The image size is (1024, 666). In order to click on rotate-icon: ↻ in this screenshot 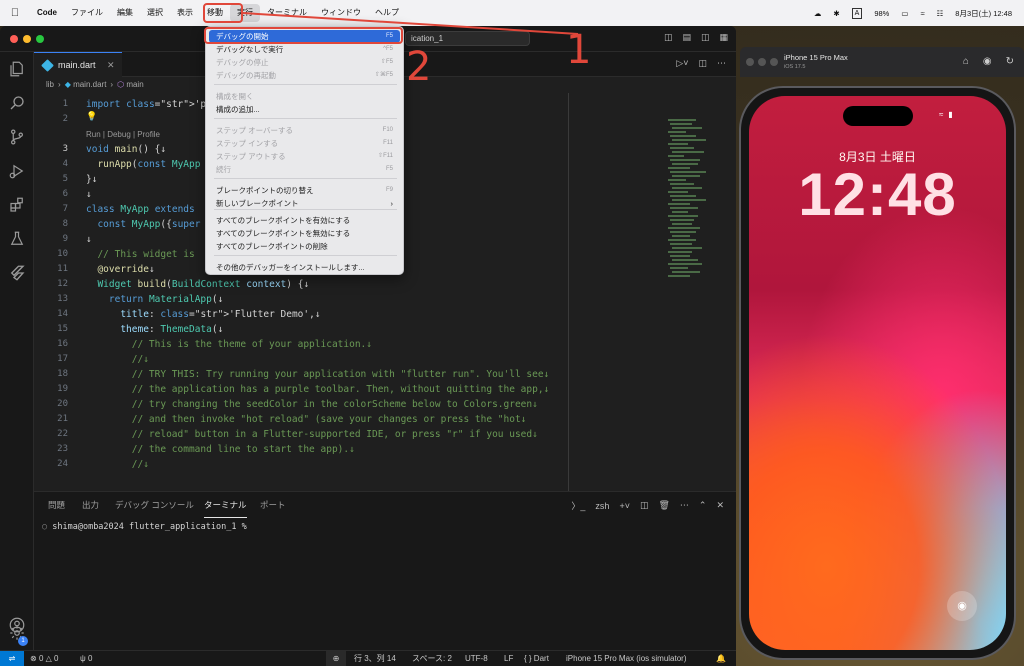, I will do `click(1010, 61)`.